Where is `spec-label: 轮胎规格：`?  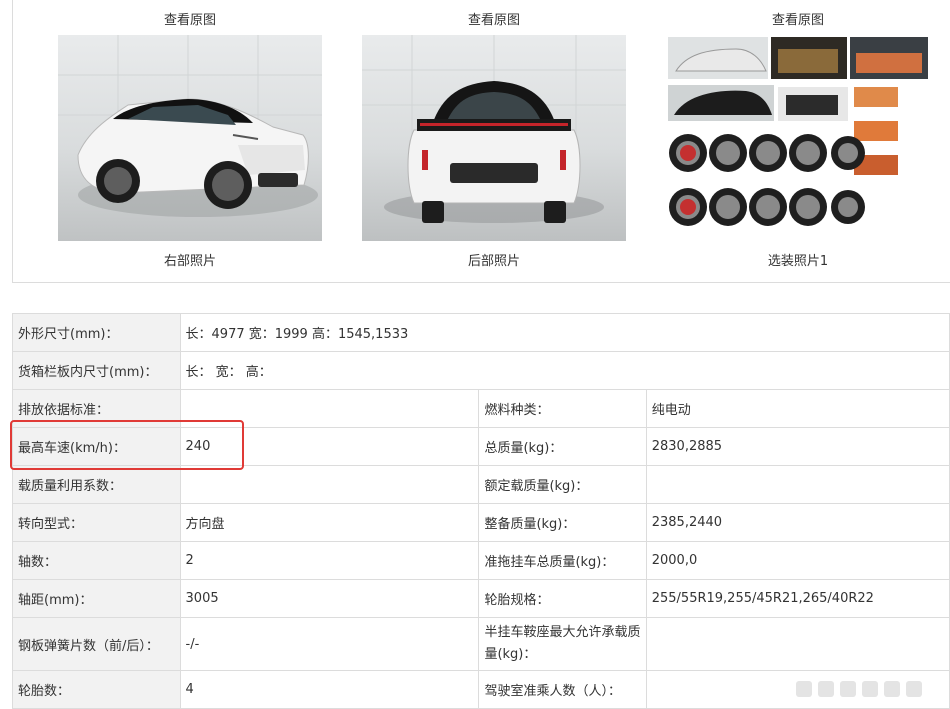 spec-label: 轮胎规格： is located at coordinates (562, 598).